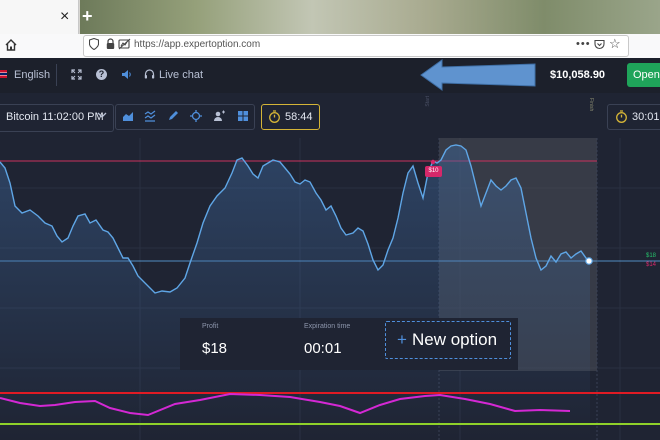  Describe the element at coordinates (32, 75) in the screenshot. I see `language-selector: English` at that location.